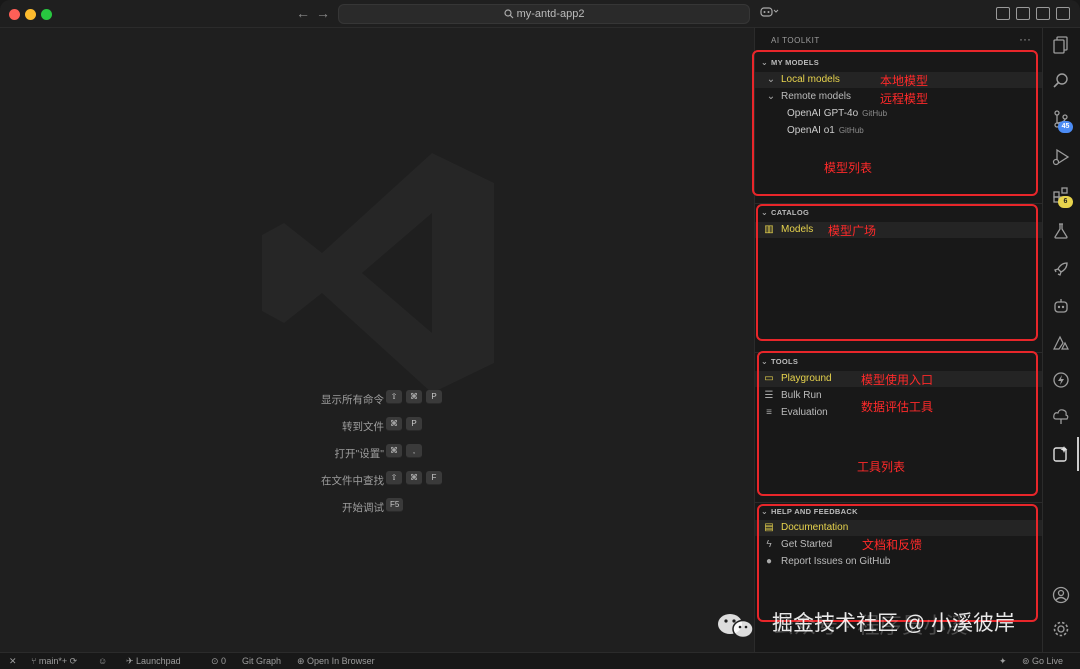  Describe the element at coordinates (102, 661) in the screenshot. I see `account-status-icon: ☺` at that location.